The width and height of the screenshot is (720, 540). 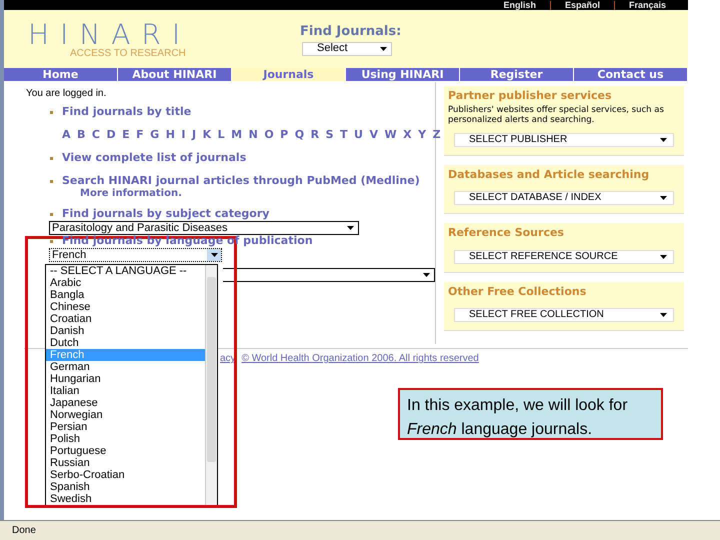 What do you see at coordinates (241, 181) in the screenshot?
I see `journal-link: Search HINARI journal articles through PubMed (Medline)` at bounding box center [241, 181].